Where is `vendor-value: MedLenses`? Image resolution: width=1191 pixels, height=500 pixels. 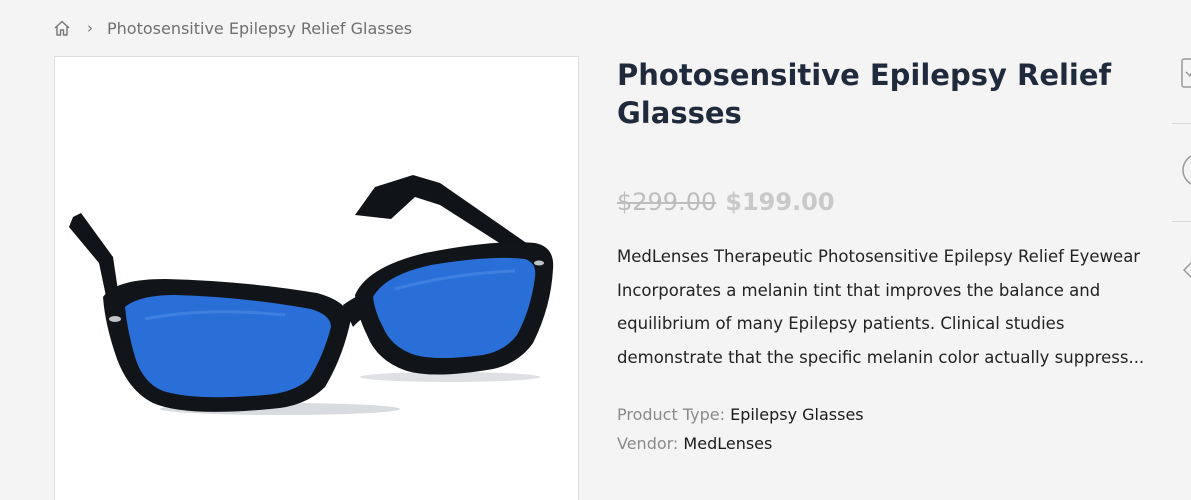
vendor-value: MedLenses is located at coordinates (727, 443).